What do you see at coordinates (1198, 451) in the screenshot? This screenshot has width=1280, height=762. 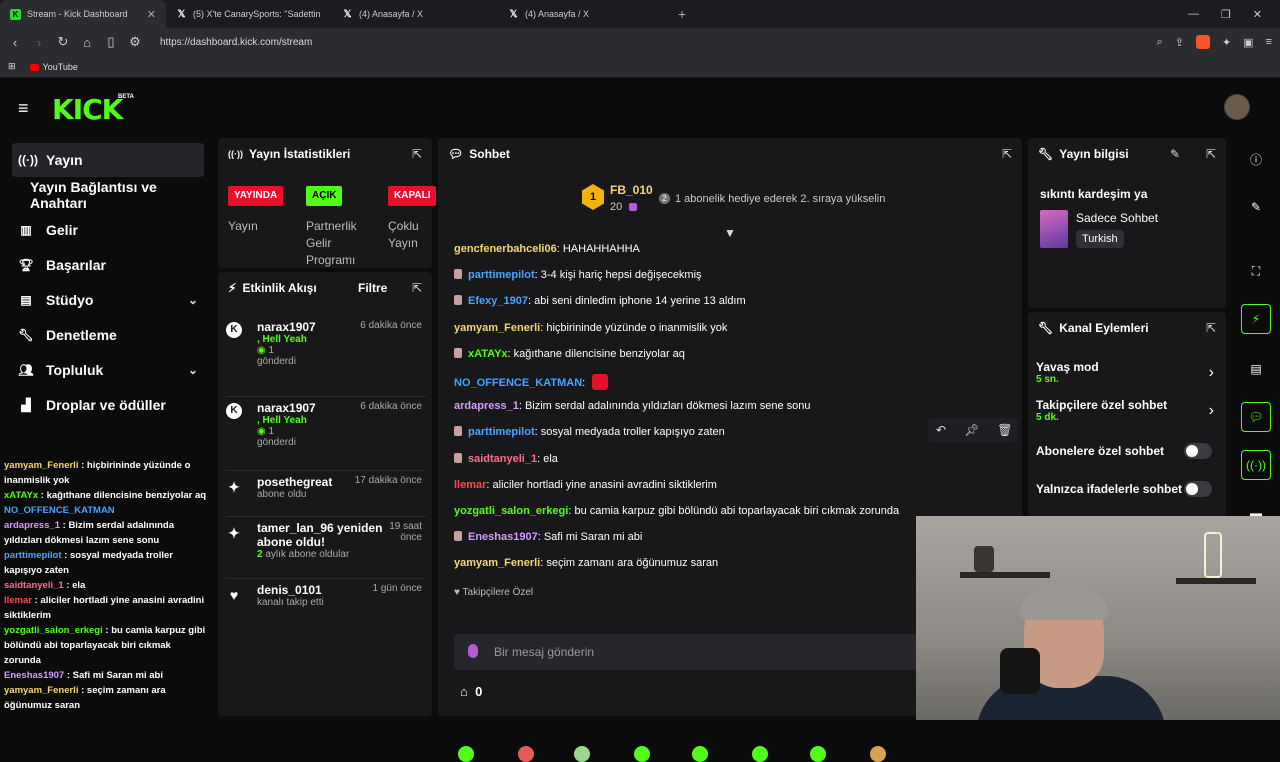 I see `subscribers-only-toggle` at bounding box center [1198, 451].